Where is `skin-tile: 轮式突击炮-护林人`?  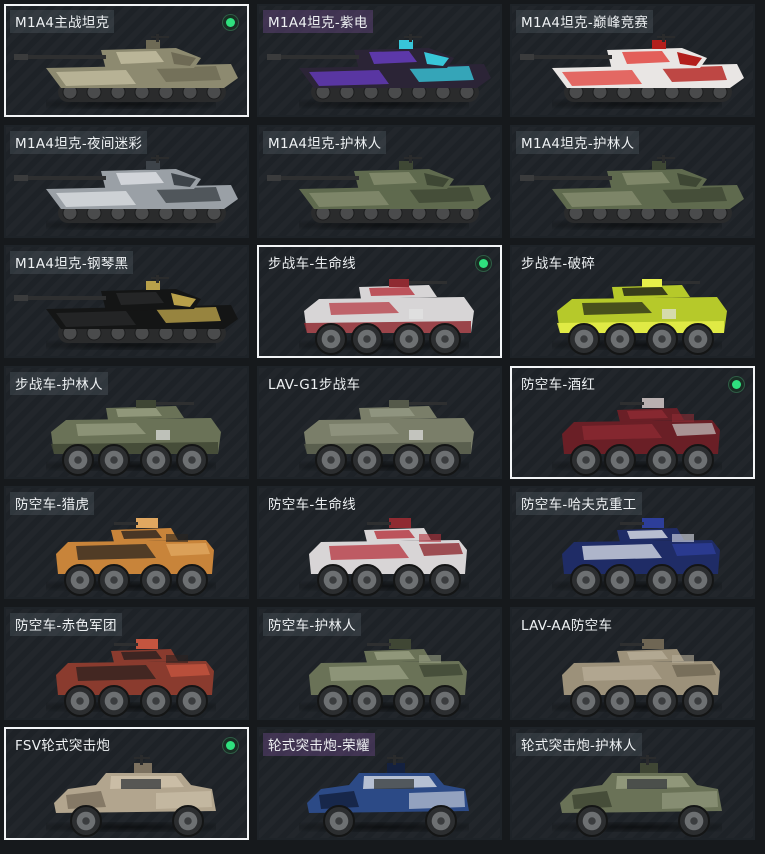
skin-tile: 轮式突击炮-护林人 is located at coordinates (632, 783).